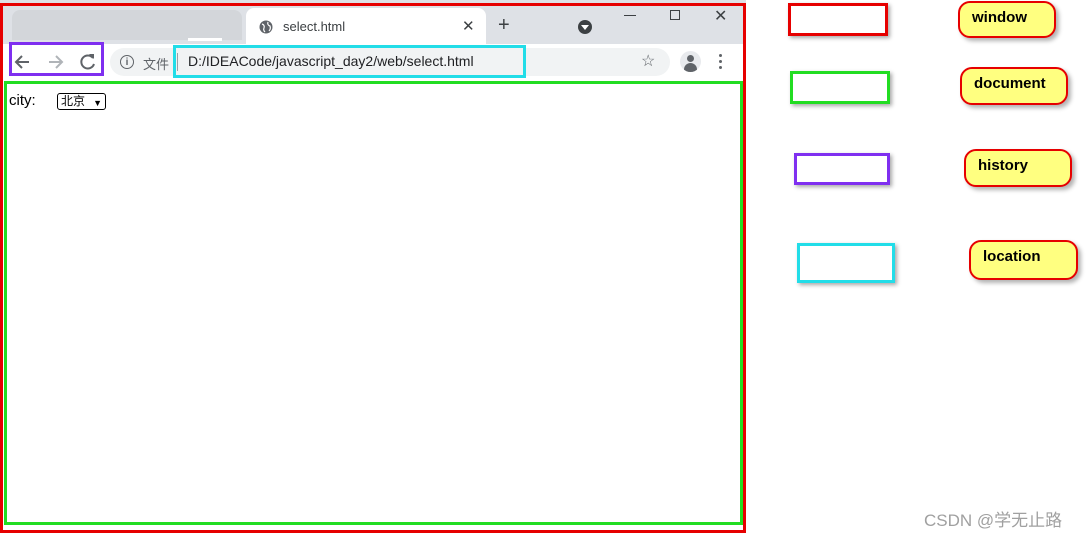 Image resolution: width=1092 pixels, height=535 pixels. I want to click on location-swatch, so click(846, 263).